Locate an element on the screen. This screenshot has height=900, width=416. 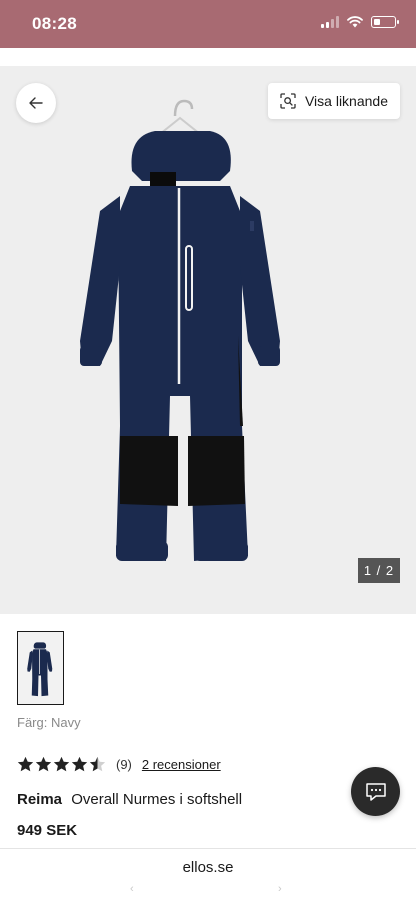
rating-stars is located at coordinates (61, 764).